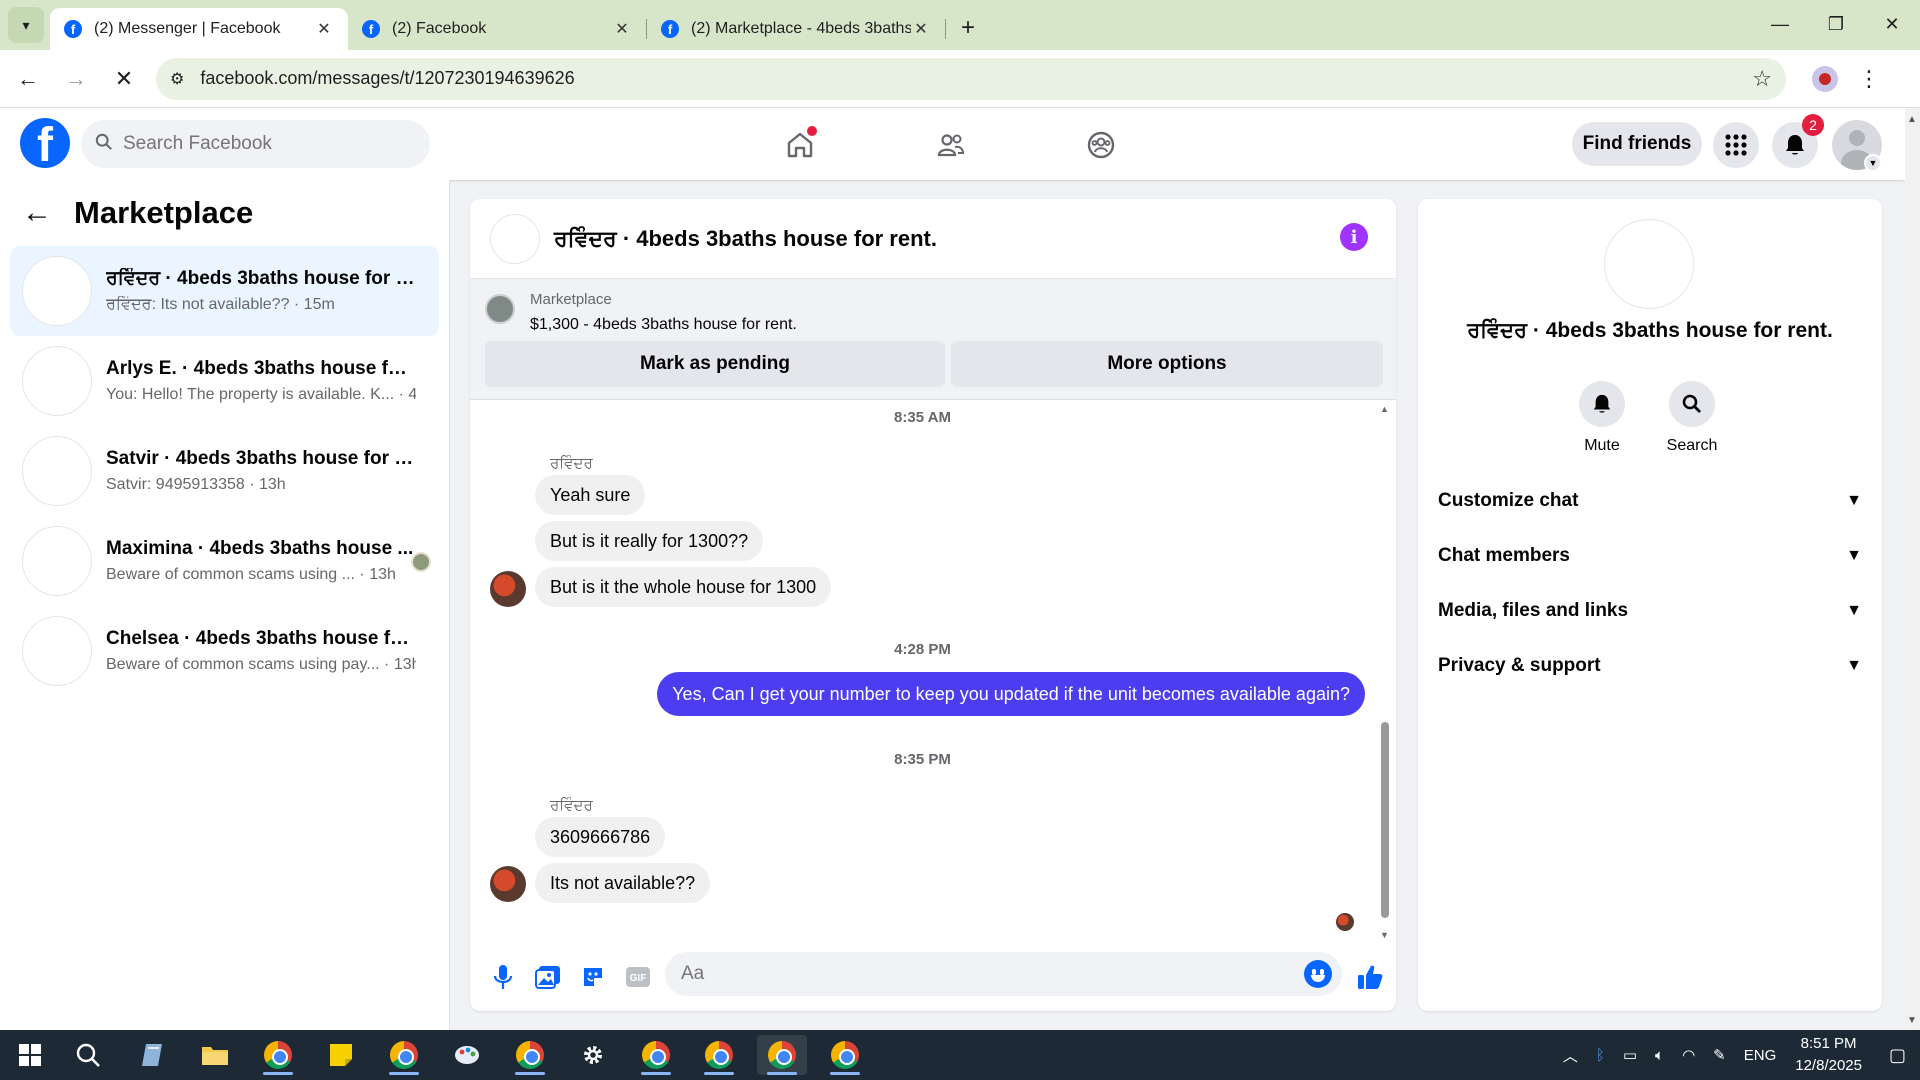  Describe the element at coordinates (263, 144) in the screenshot. I see `search-input` at that location.